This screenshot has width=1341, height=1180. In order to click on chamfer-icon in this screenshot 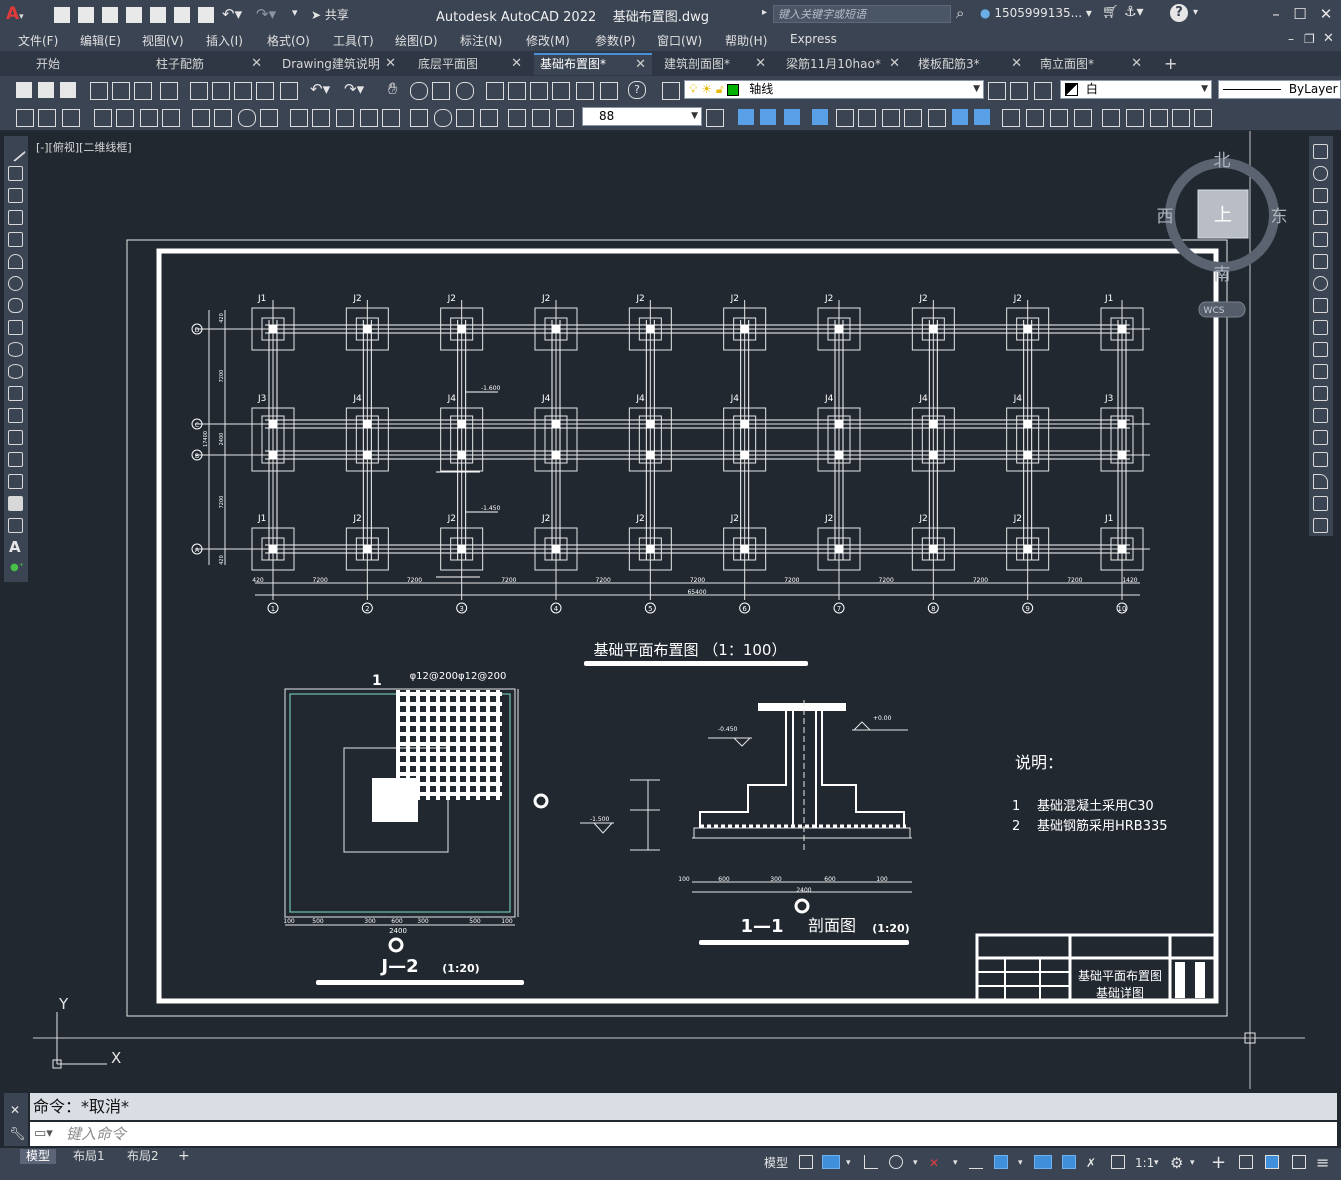, I will do `click(1320, 459)`.